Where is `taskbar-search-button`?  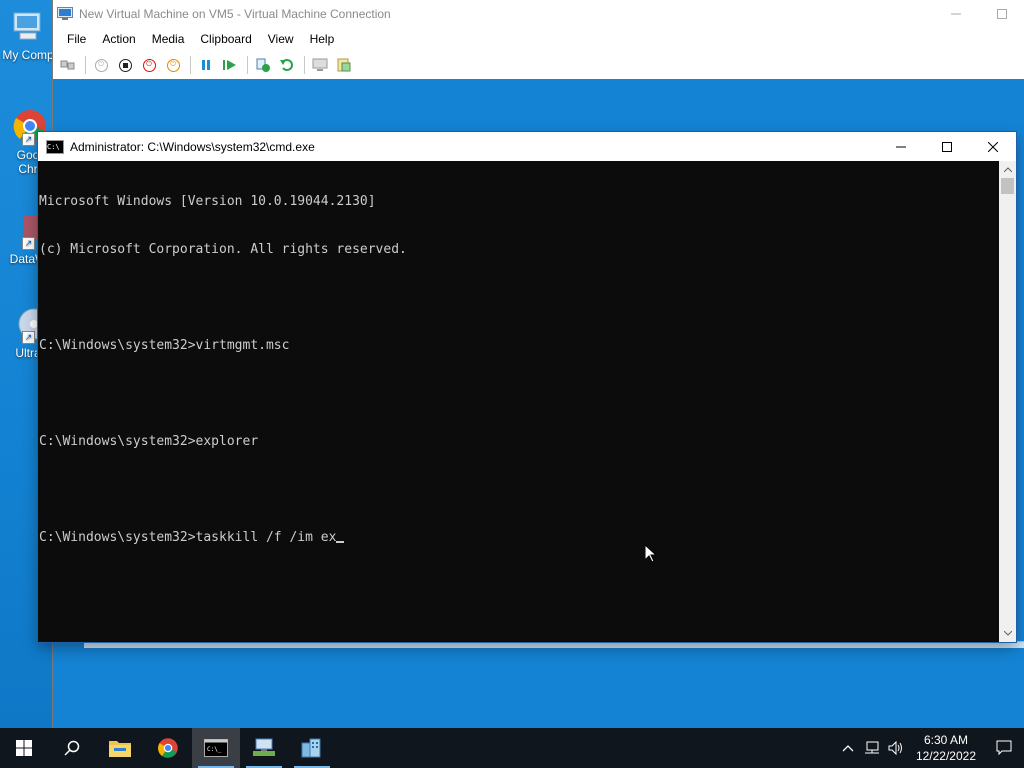 taskbar-search-button is located at coordinates (72, 748).